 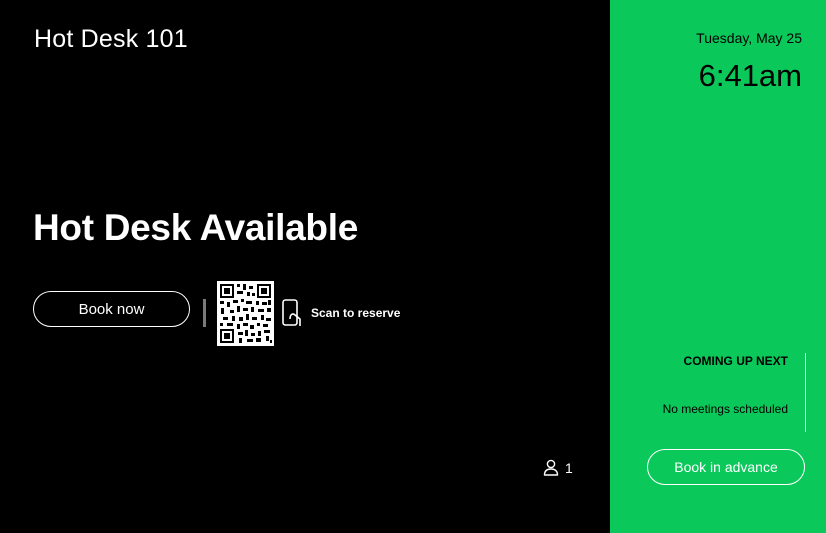 I want to click on current-date: Tuesday, May 25, so click(x=749, y=38).